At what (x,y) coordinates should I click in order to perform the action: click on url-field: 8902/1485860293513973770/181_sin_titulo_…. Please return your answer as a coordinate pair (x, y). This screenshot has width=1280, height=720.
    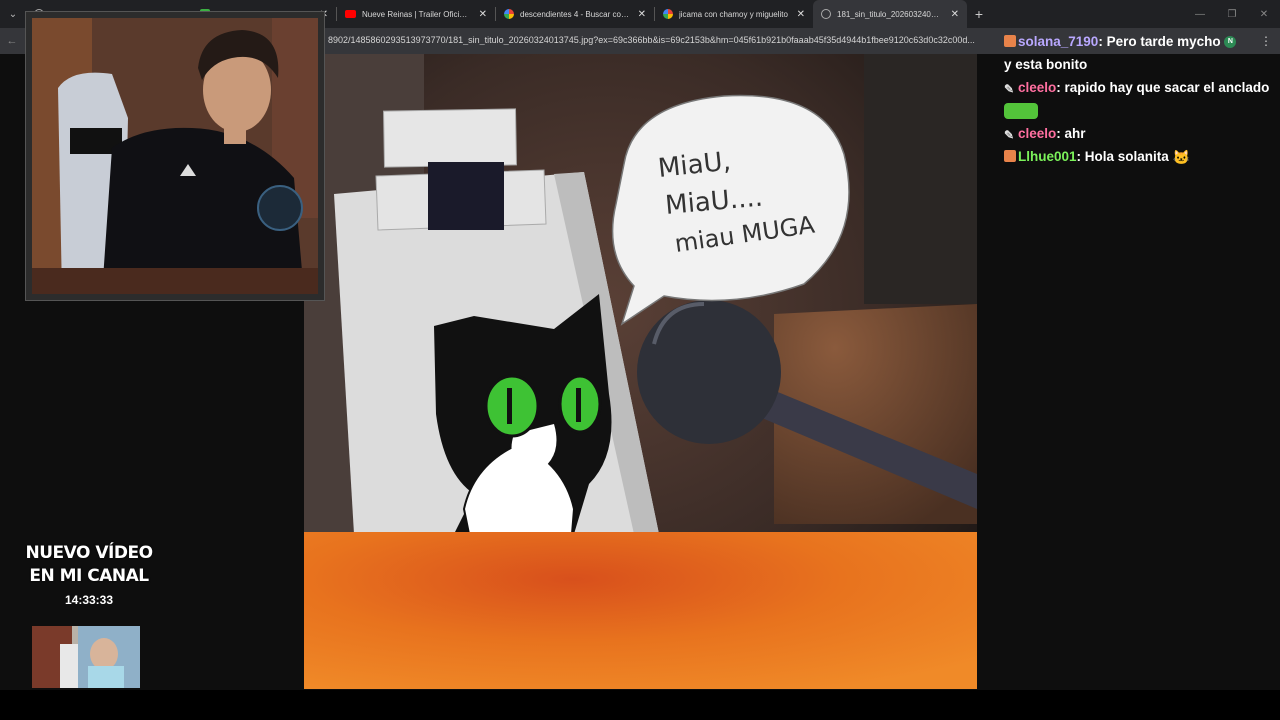
    Looking at the image, I should click on (668, 40).